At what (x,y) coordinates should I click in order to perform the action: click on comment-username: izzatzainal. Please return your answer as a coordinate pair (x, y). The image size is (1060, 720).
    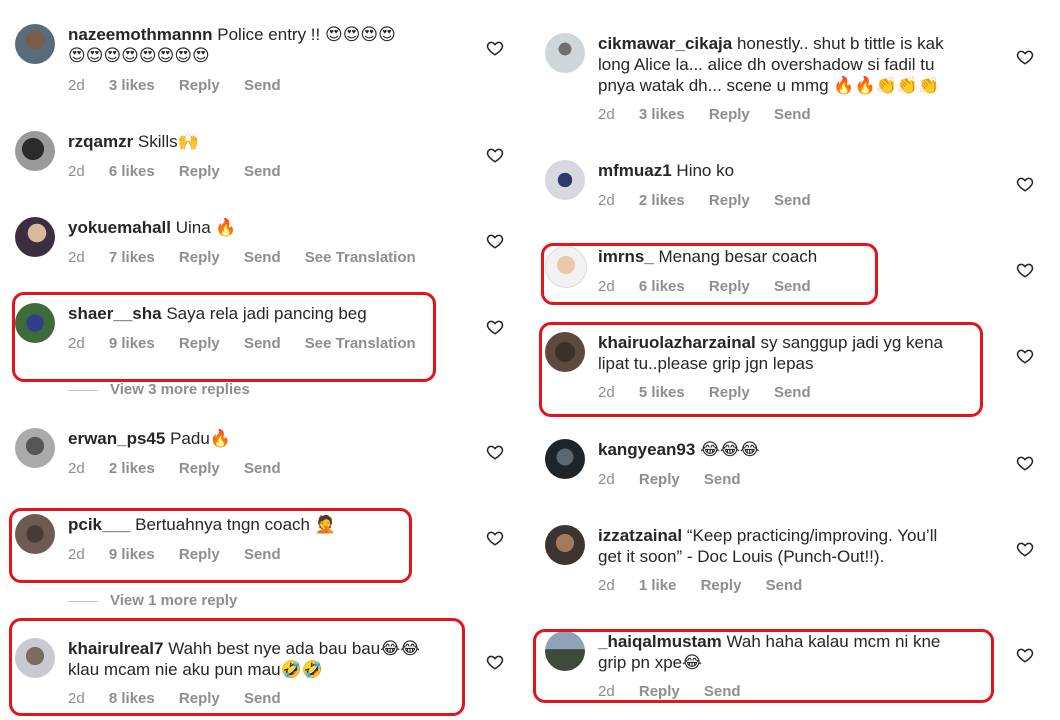
    Looking at the image, I should click on (640, 535).